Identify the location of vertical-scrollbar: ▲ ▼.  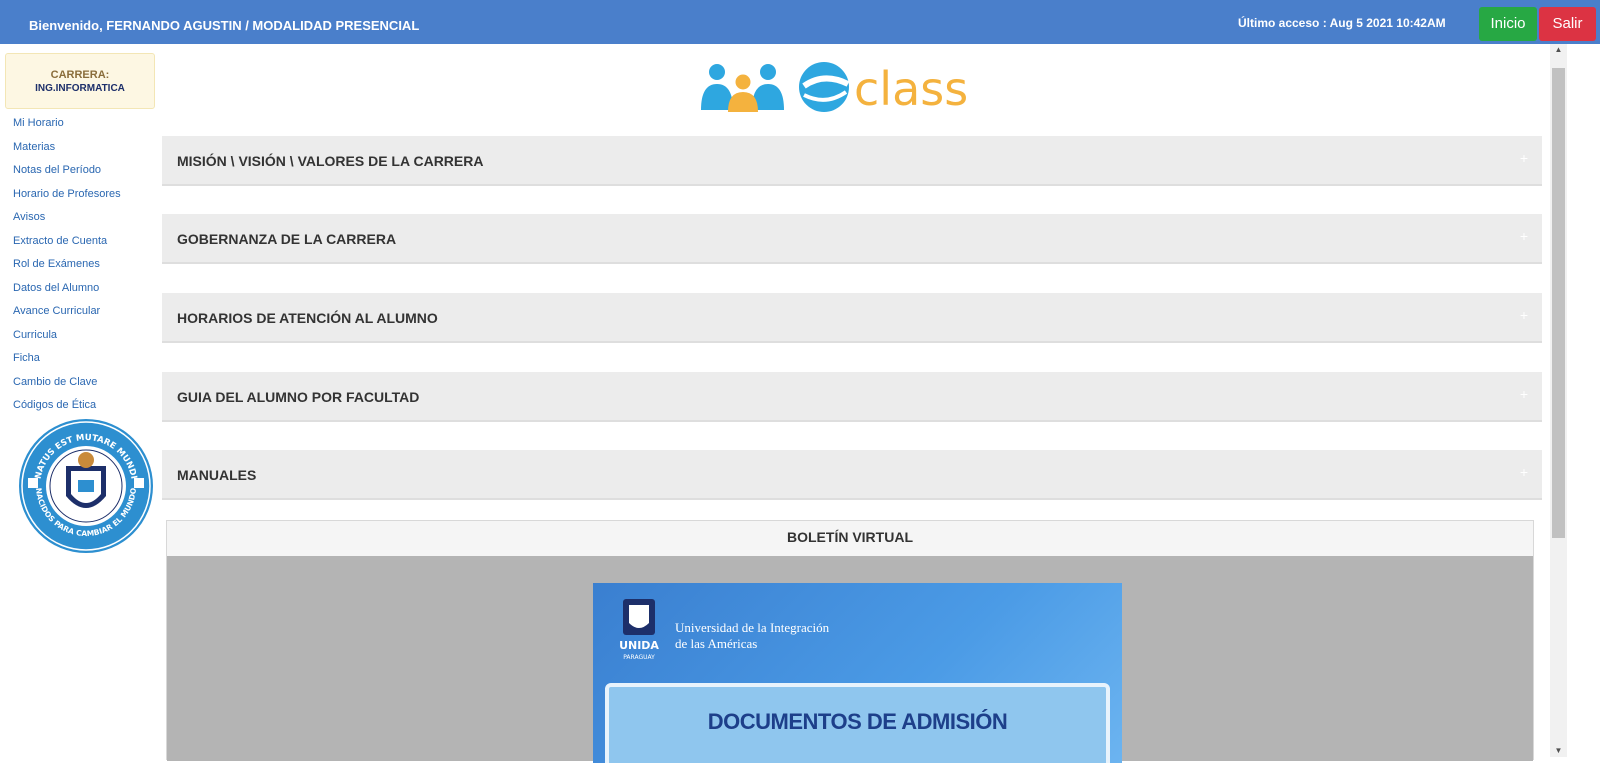
(1558, 400).